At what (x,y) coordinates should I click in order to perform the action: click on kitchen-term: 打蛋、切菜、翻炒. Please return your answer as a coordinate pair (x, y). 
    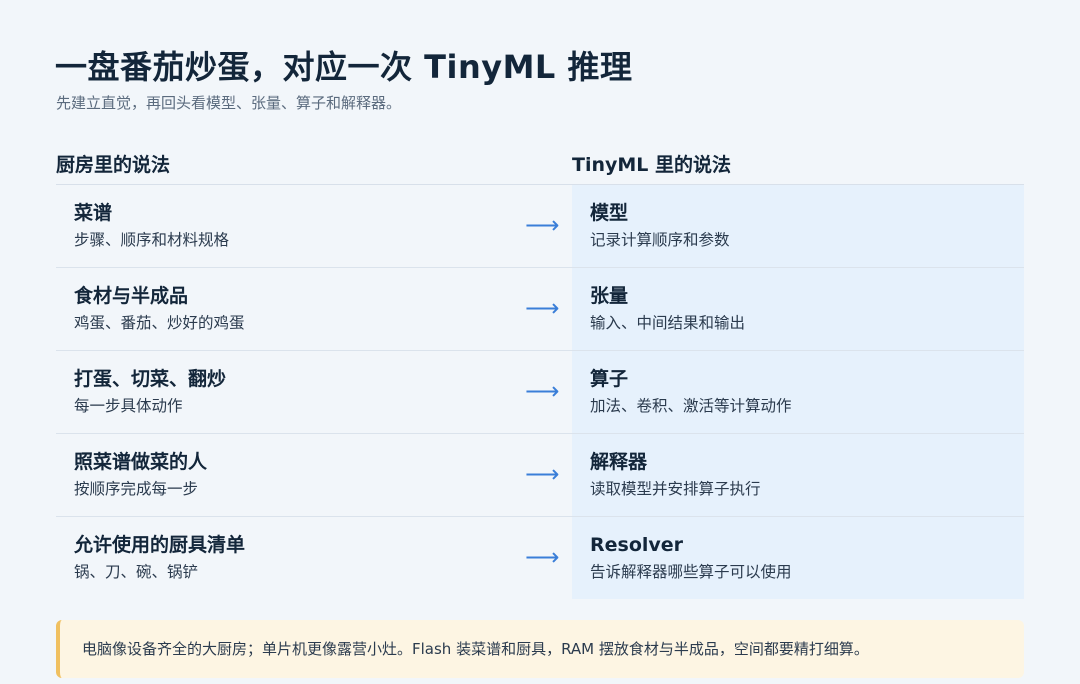
    Looking at the image, I should click on (150, 379).